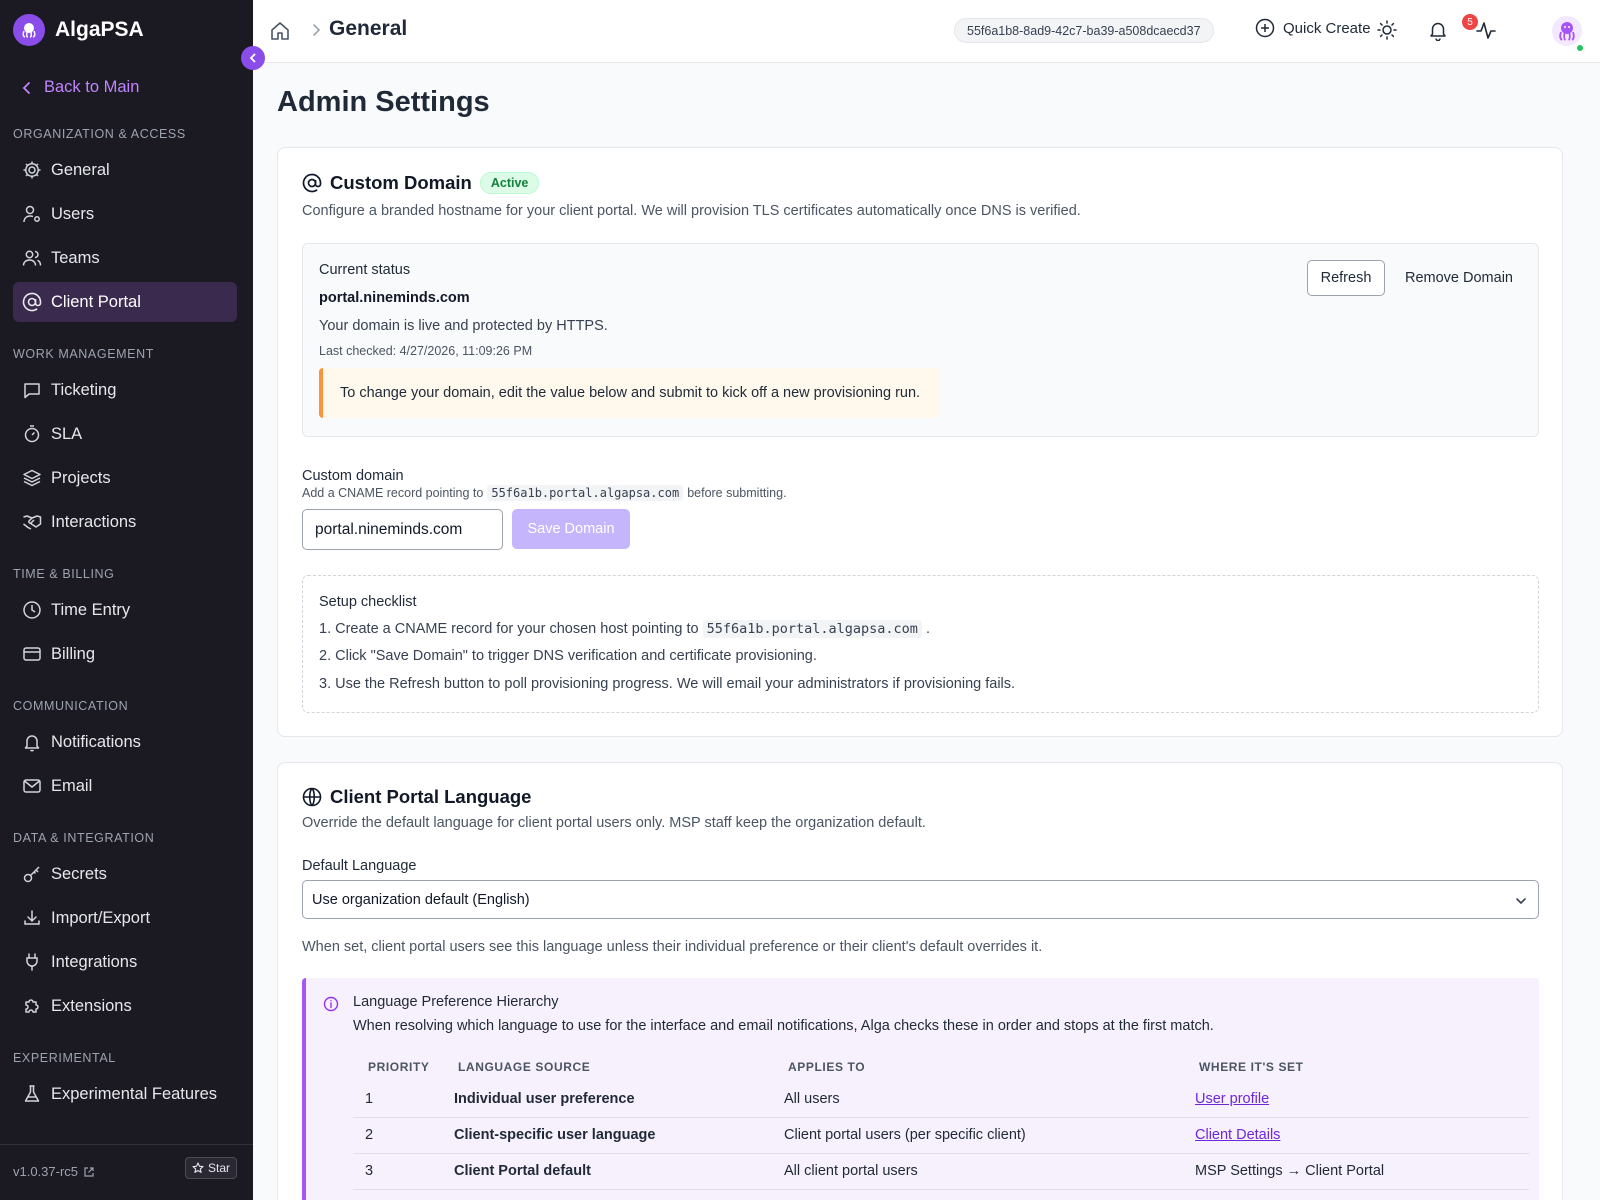 The width and height of the screenshot is (1600, 1200). What do you see at coordinates (125, 478) in the screenshot?
I see `sidebar-item-projects: Projects` at bounding box center [125, 478].